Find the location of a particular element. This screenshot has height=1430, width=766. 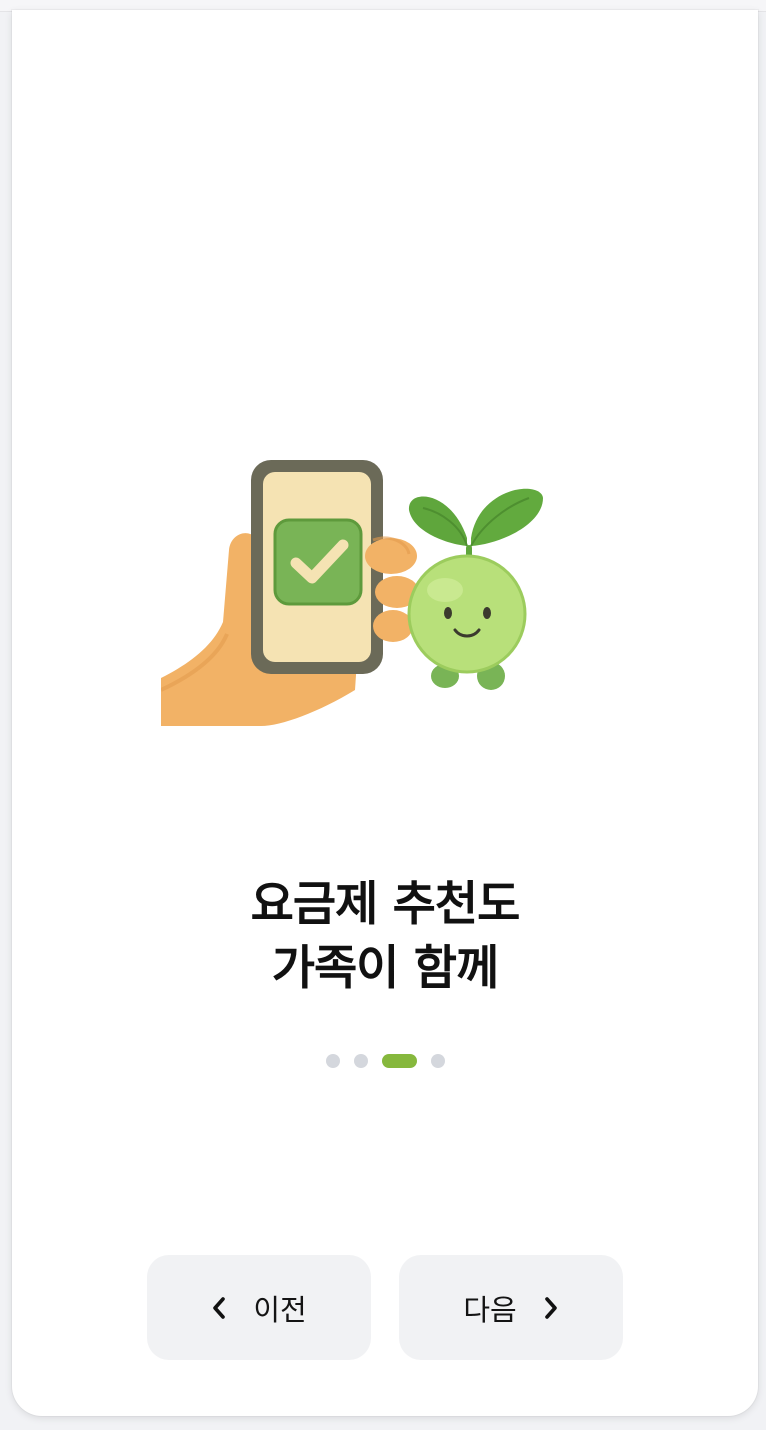

headline-line-1: 요금제 추천도 is located at coordinates (385, 905).